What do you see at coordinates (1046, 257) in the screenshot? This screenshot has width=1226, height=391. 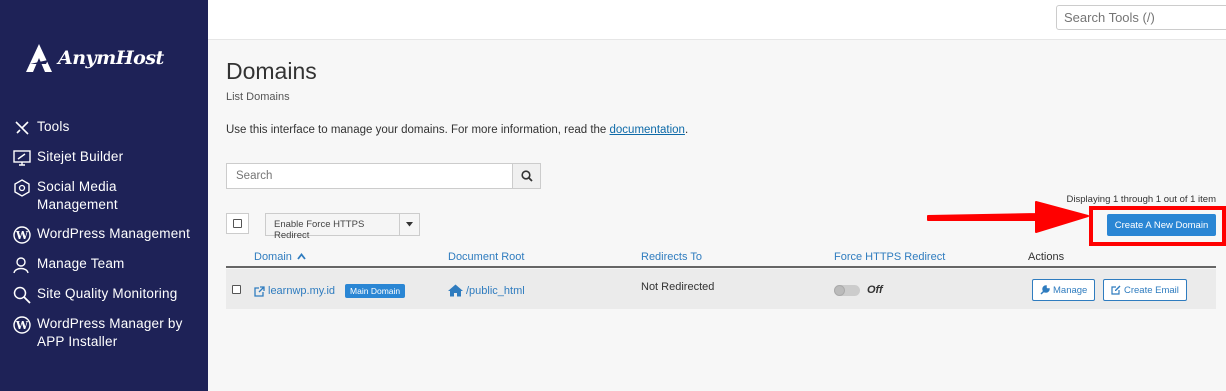 I see `header-actions: Actions` at bounding box center [1046, 257].